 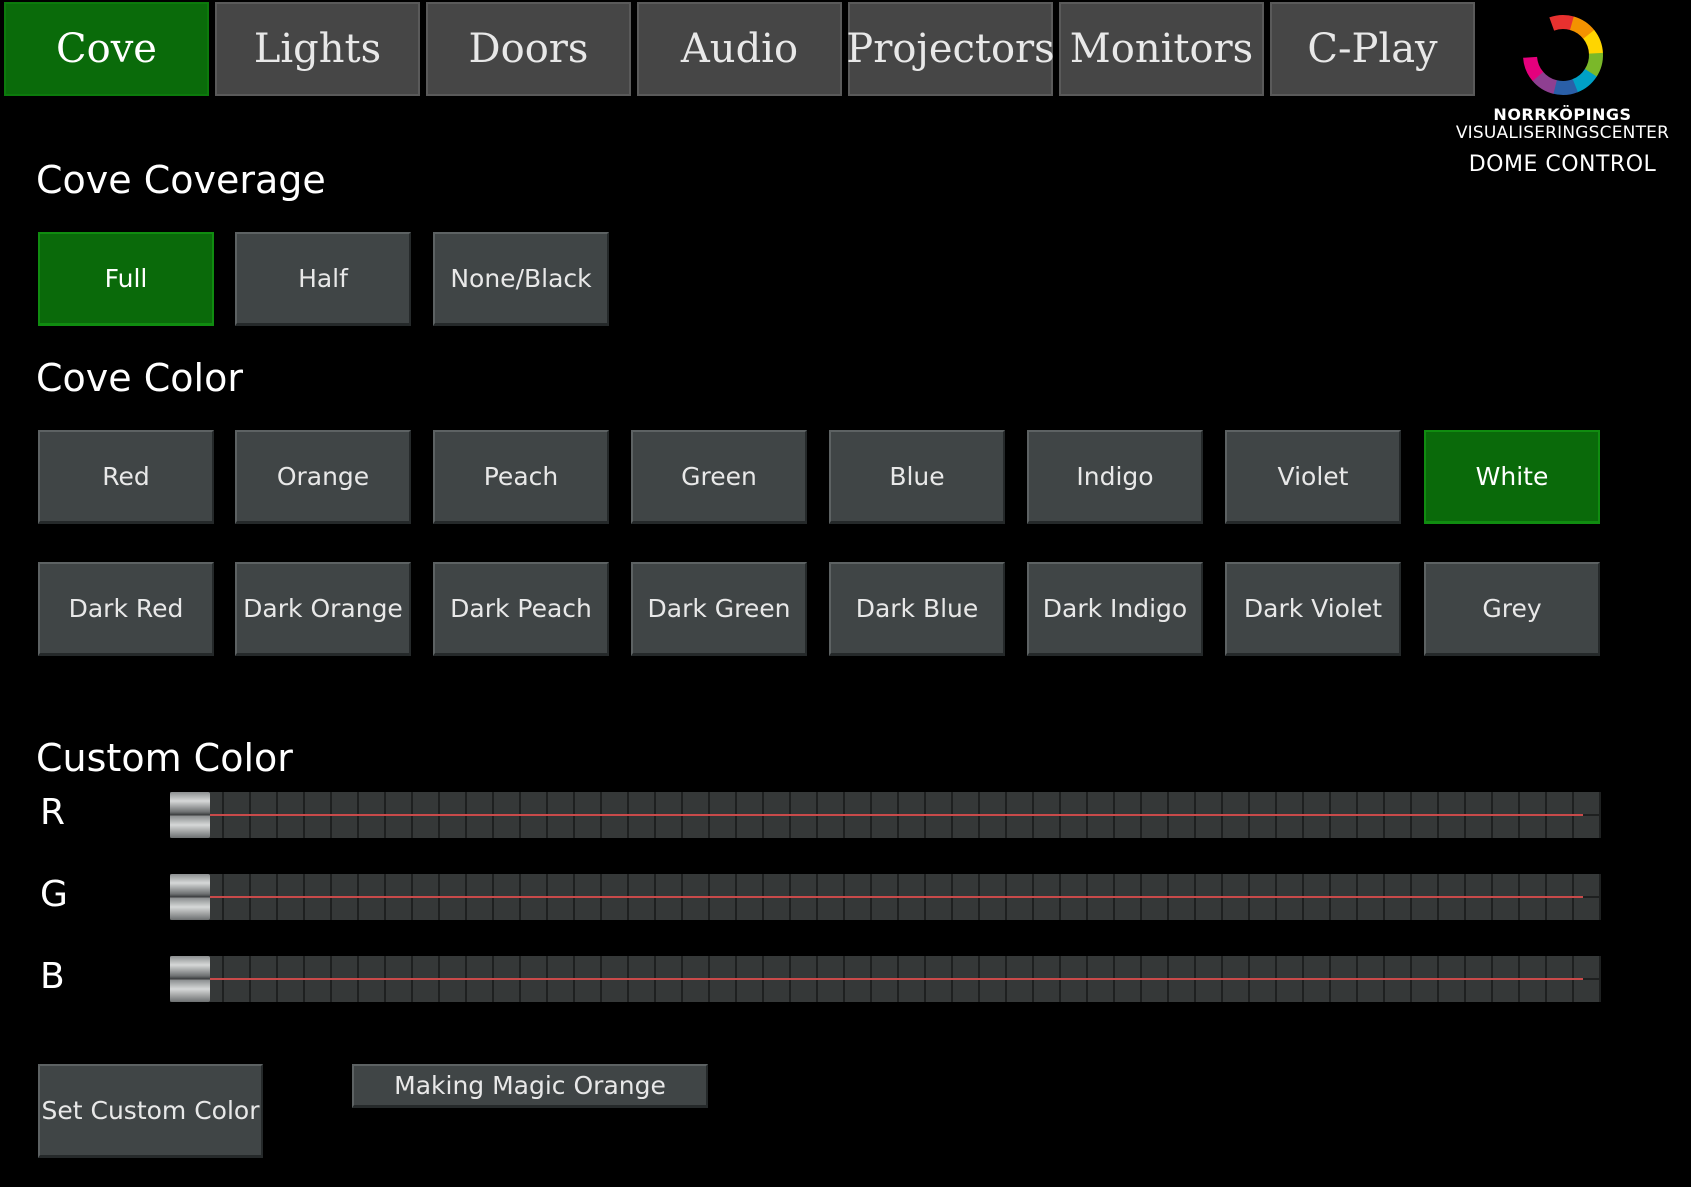 What do you see at coordinates (1115, 609) in the screenshot?
I see `color-dark-indigo-button: Dark Indigo` at bounding box center [1115, 609].